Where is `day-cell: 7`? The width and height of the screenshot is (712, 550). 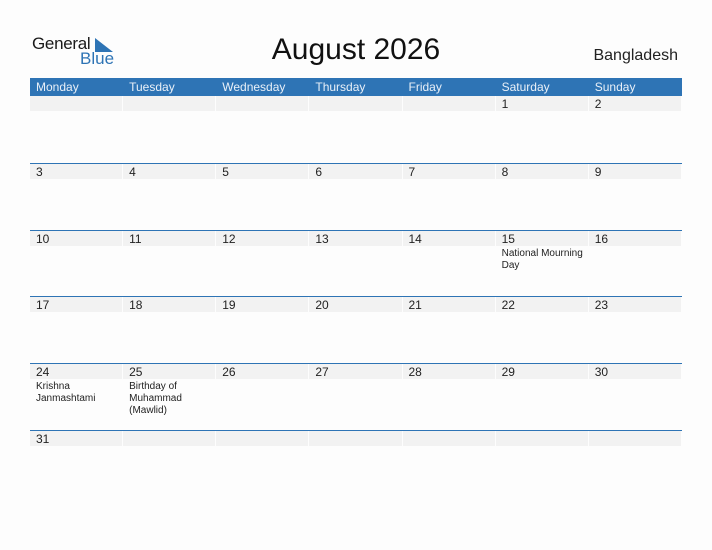
day-cell: 7 is located at coordinates (449, 196).